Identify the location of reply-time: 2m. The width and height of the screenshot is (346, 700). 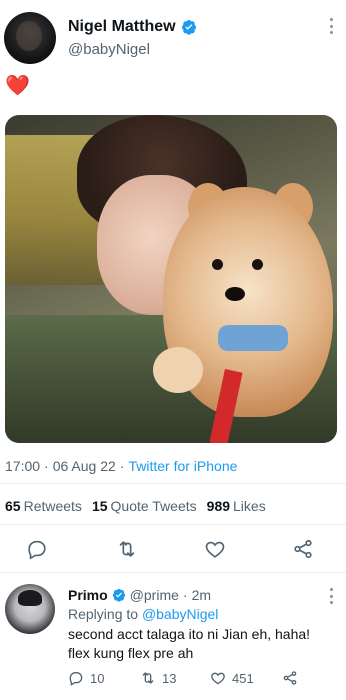
(201, 595).